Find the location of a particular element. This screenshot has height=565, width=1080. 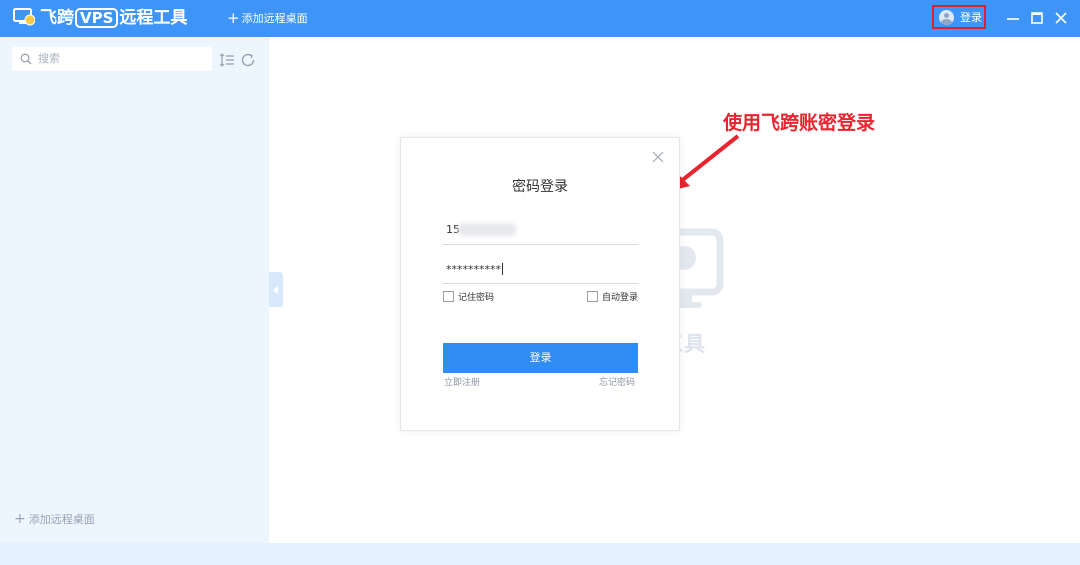

auto-login-checkbox: 自动登录 is located at coordinates (612, 297).